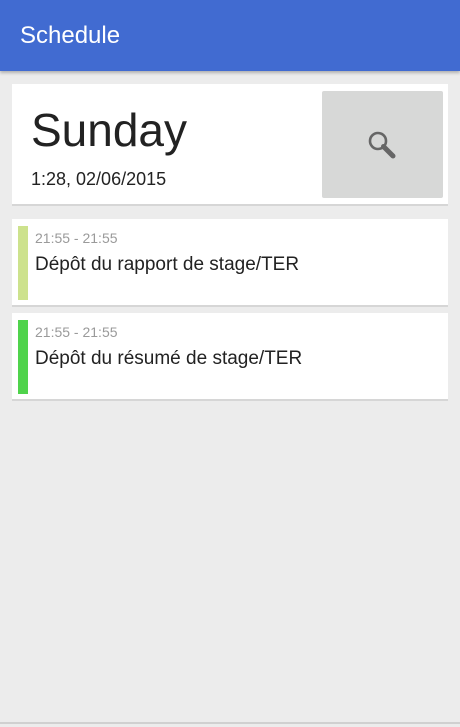 Image resolution: width=460 pixels, height=727 pixels. What do you see at coordinates (169, 358) in the screenshot?
I see `event-title: Dépôt du résumé de stage/TER` at bounding box center [169, 358].